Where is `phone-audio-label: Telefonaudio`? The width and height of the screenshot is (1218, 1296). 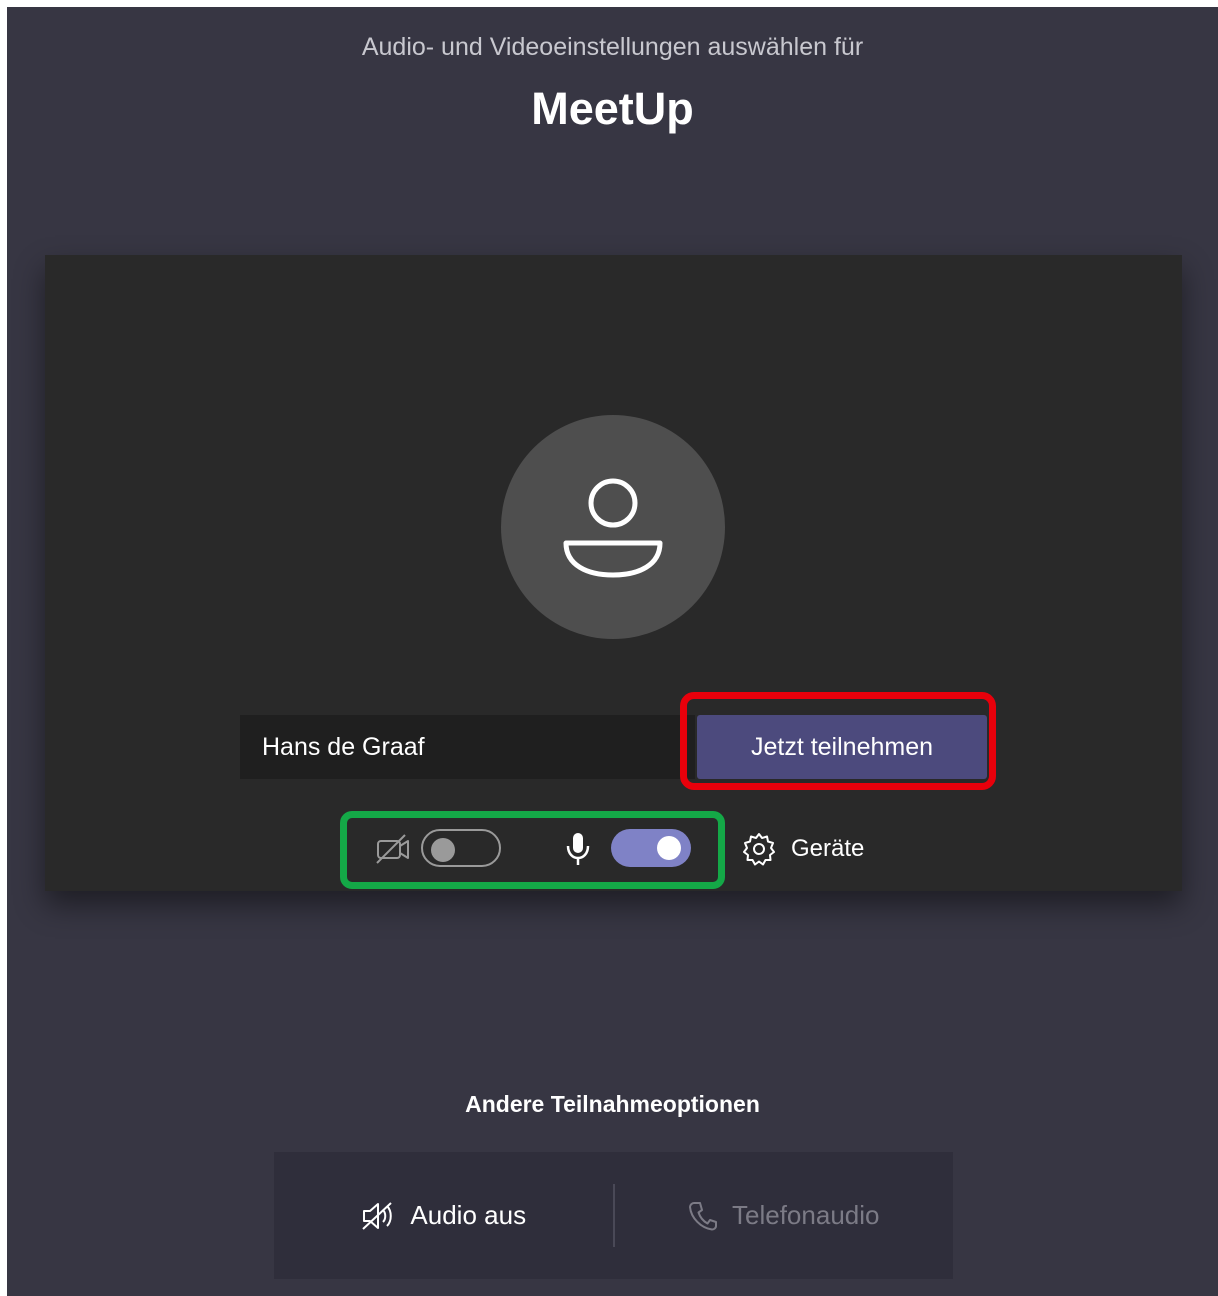
phone-audio-label: Telefonaudio is located at coordinates (806, 1215).